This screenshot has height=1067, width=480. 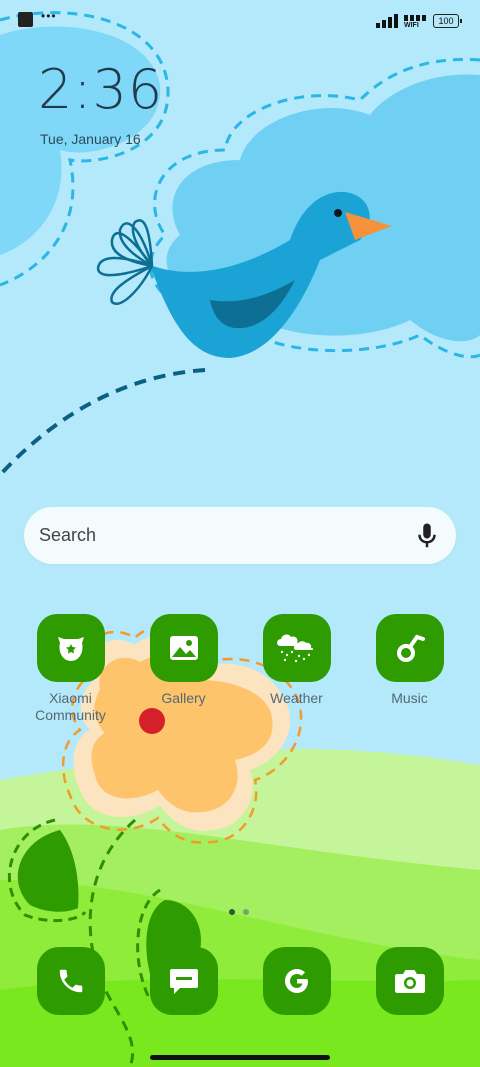 I want to click on signal-icon, so click(x=387, y=21).